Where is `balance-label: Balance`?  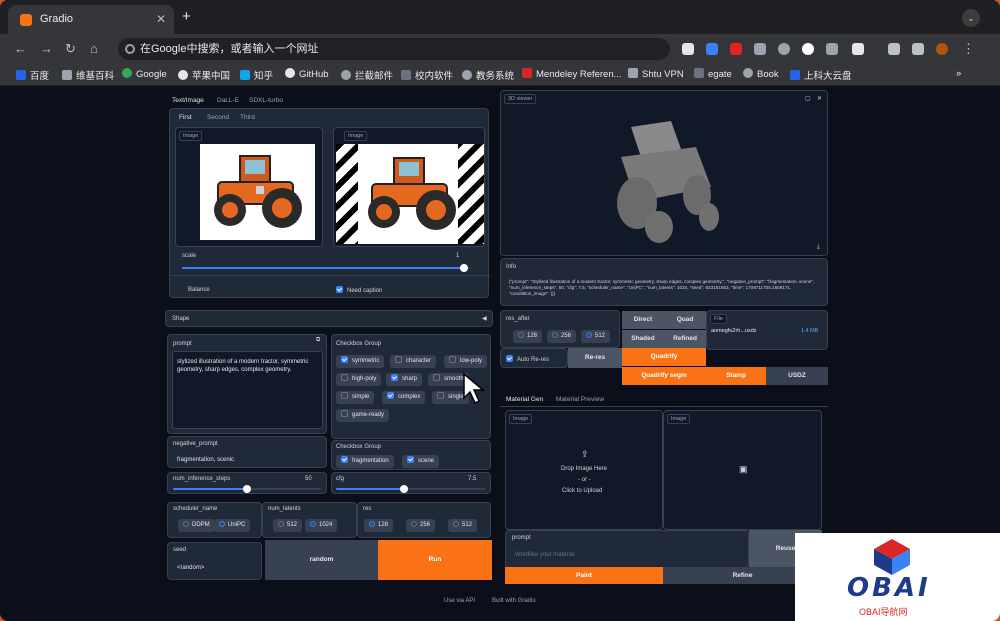 balance-label: Balance is located at coordinates (199, 290).